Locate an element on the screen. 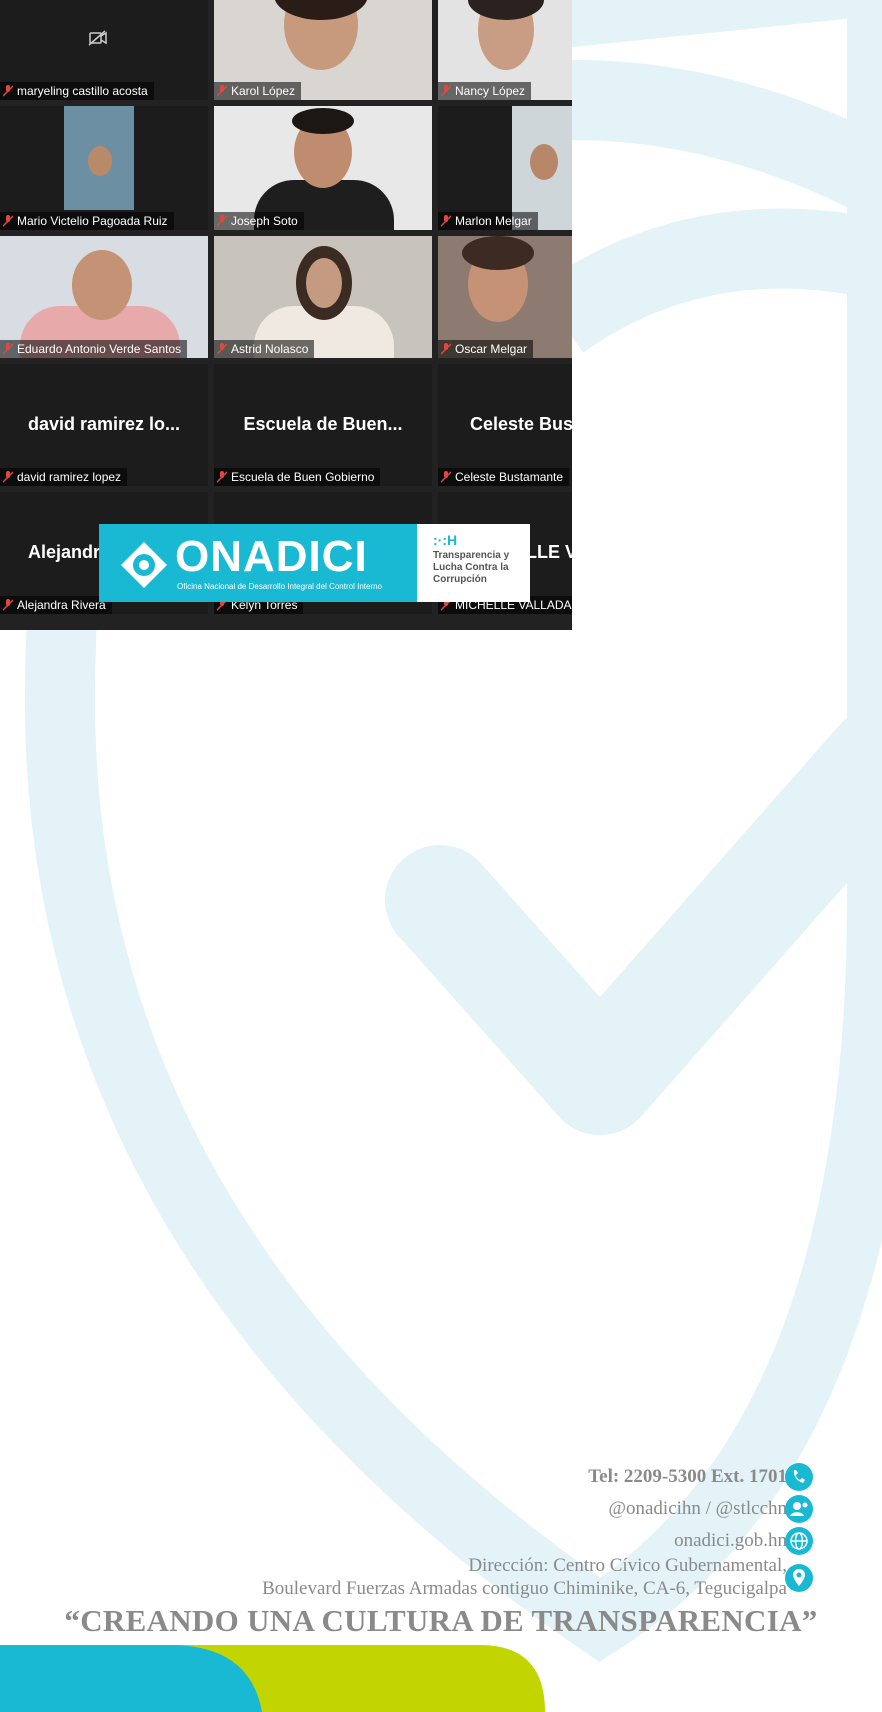 The image size is (882, 1712). contact-website: onadici.gob.hn is located at coordinates (730, 1541).